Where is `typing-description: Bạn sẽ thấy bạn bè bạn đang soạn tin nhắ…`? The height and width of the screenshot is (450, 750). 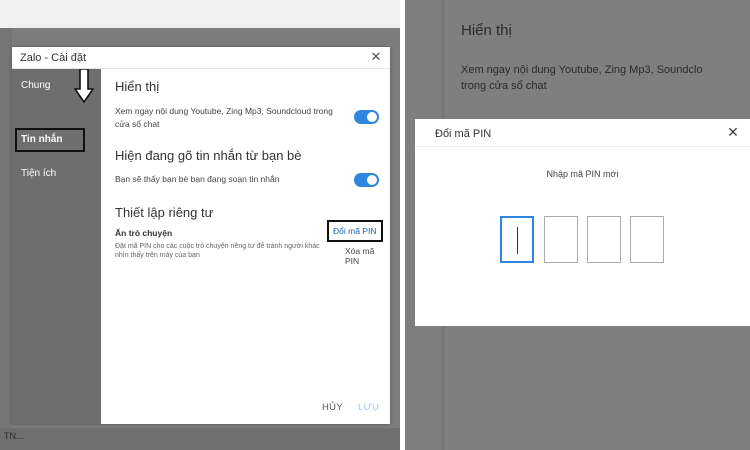
typing-description: Bạn sẽ thấy bạn bè bạn đang soạn tin nhắ… is located at coordinates (197, 179).